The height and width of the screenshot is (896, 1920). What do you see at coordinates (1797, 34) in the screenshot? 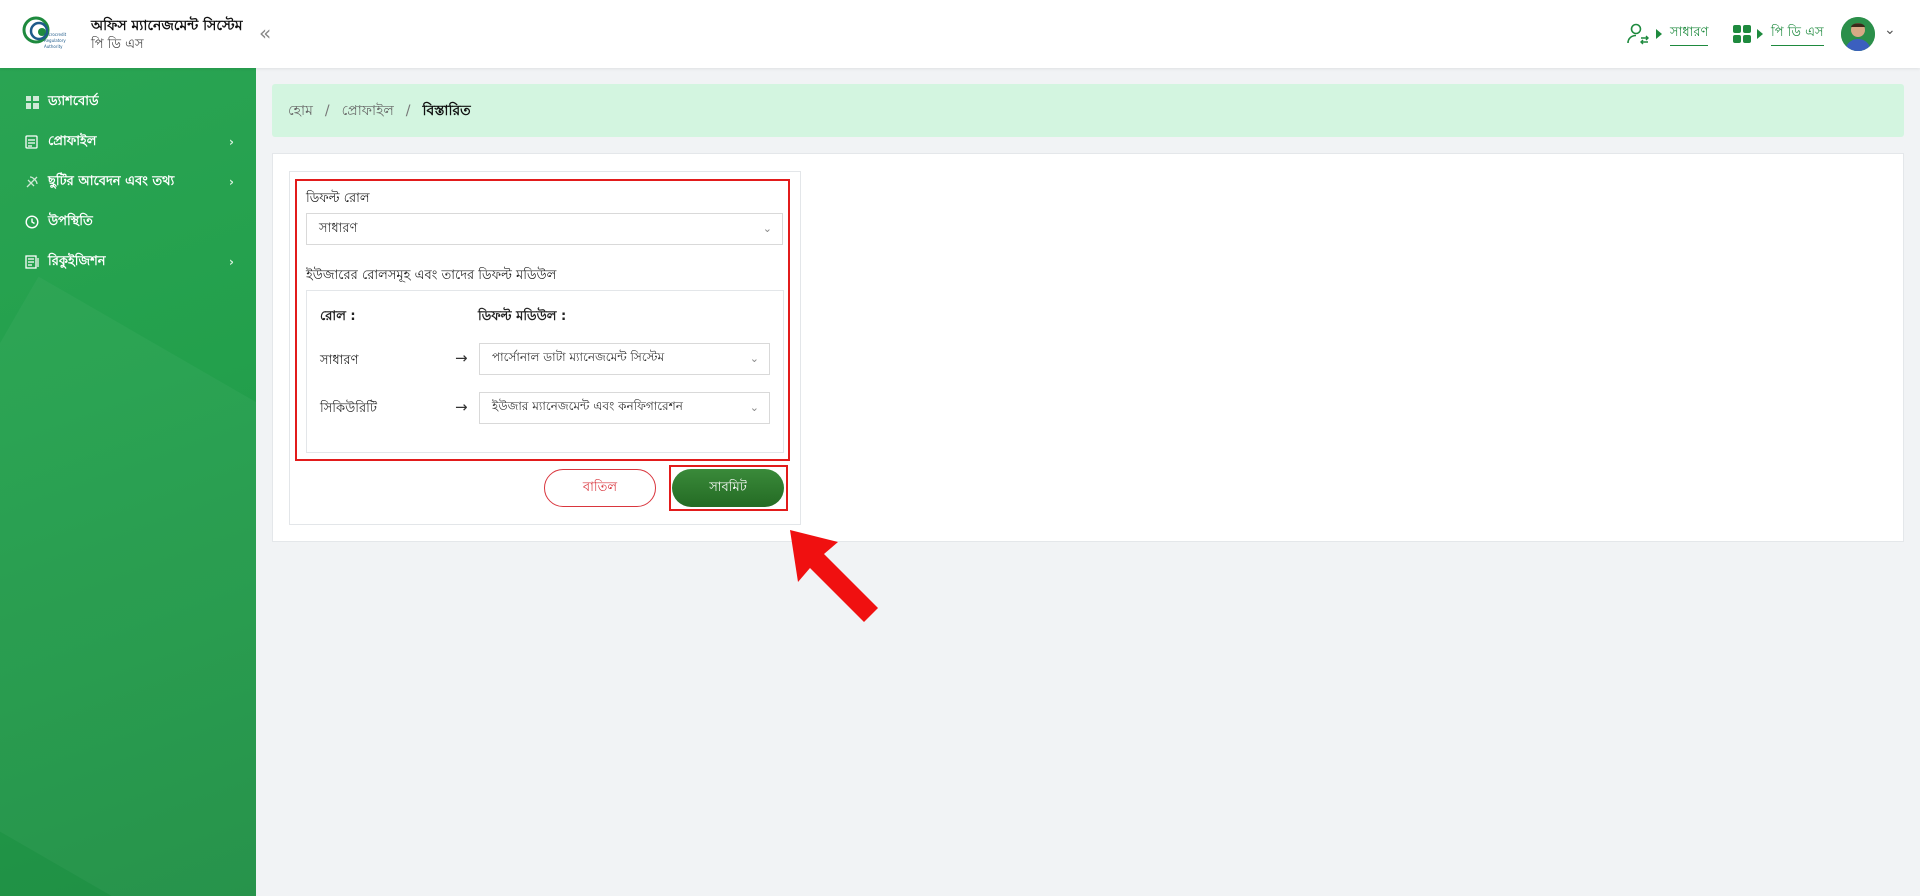
I see `current-module-link: পি ডি এস` at bounding box center [1797, 34].